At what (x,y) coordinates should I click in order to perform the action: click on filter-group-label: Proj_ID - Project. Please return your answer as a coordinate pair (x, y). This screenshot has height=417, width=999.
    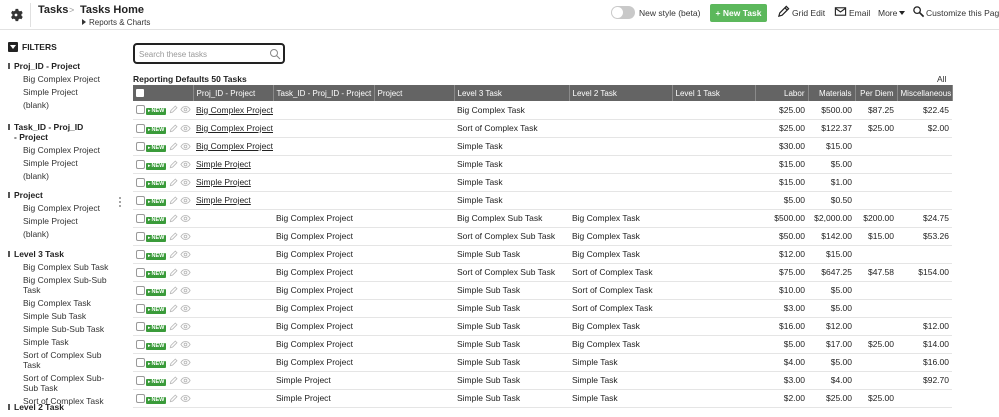
    Looking at the image, I should click on (62, 66).